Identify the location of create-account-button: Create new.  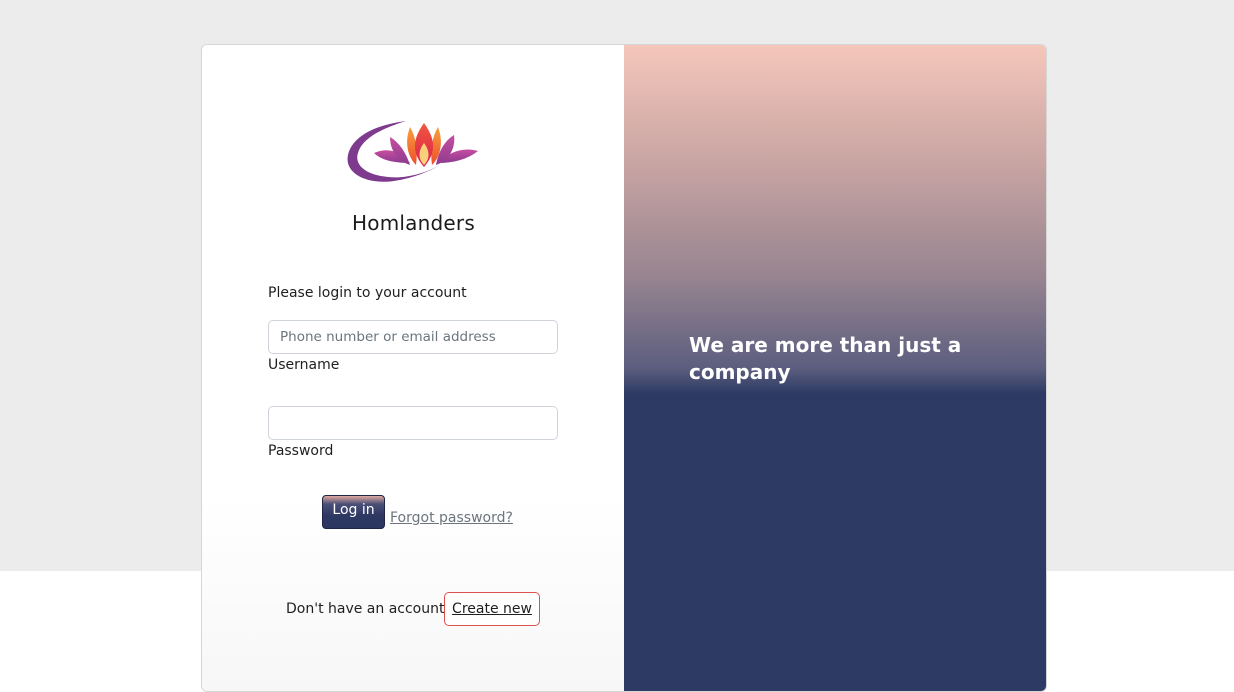
(492, 609).